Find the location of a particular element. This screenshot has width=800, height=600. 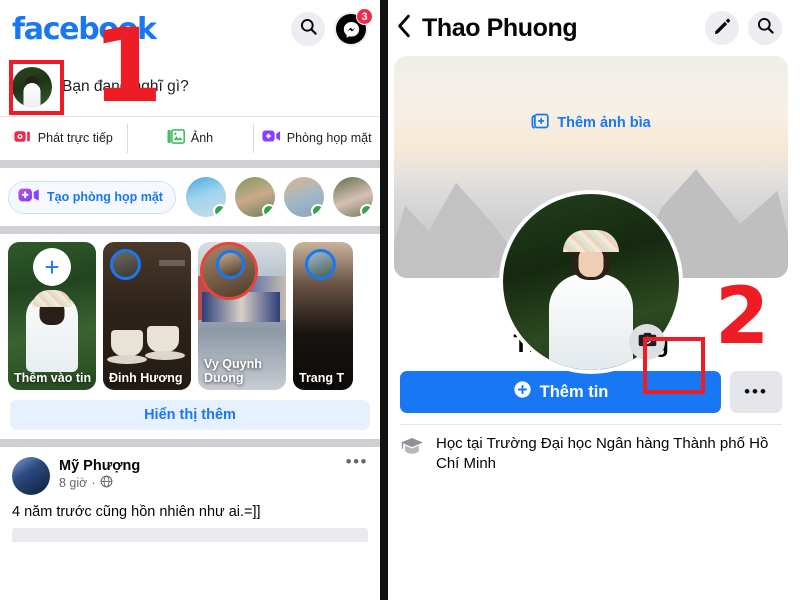

profile-more-button: ••• is located at coordinates (756, 392).